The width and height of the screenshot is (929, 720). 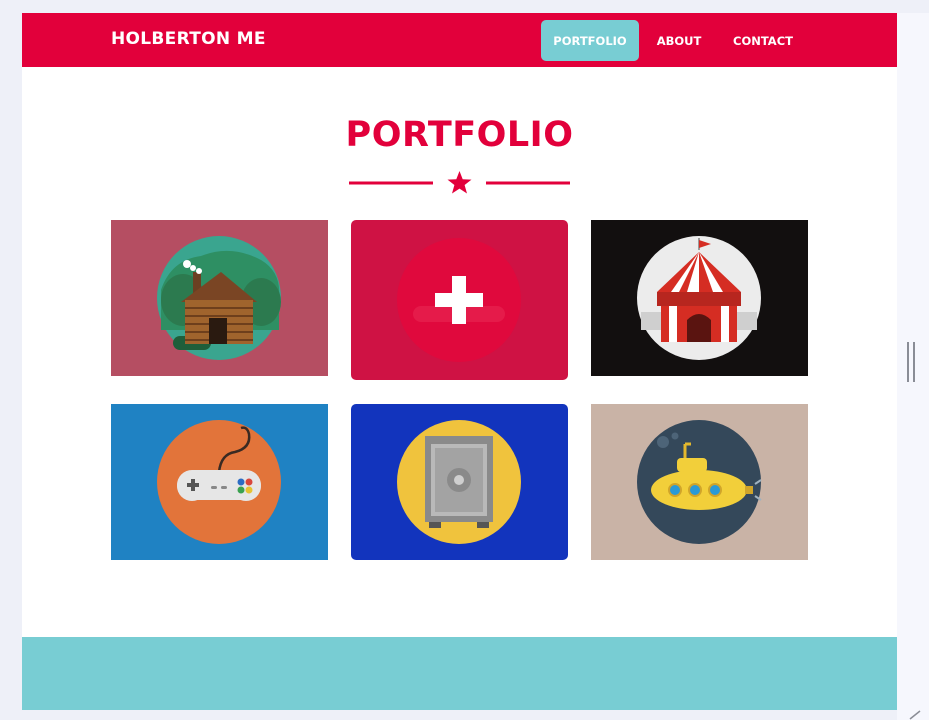 I want to click on footer, so click(x=459, y=673).